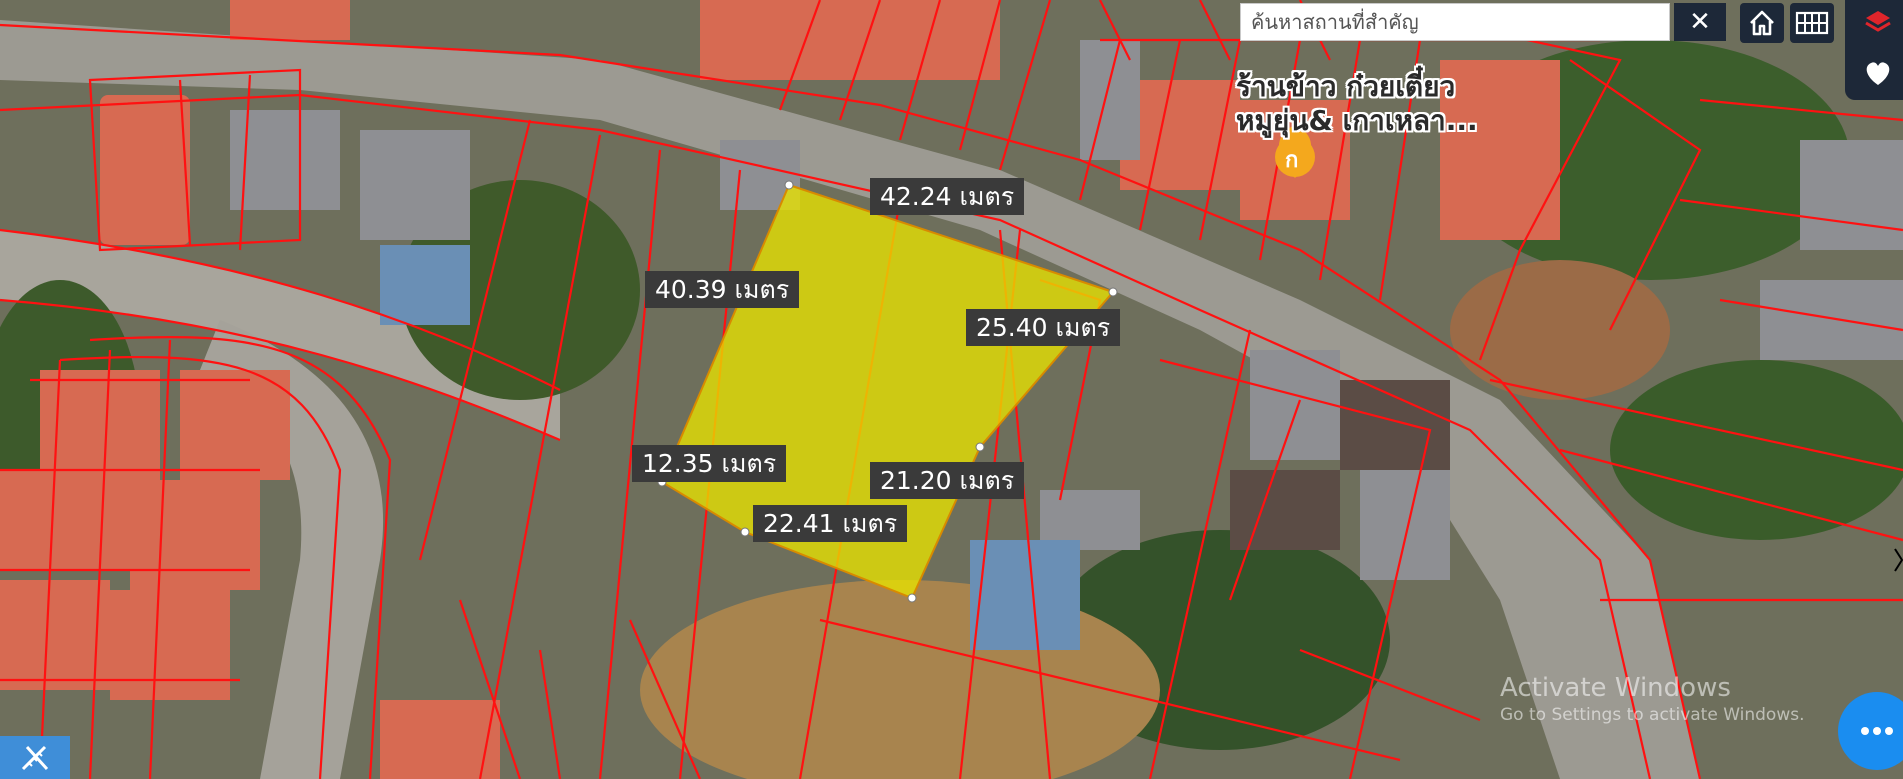 The image size is (1903, 779). What do you see at coordinates (1877, 731) in the screenshot?
I see `chat-icon` at bounding box center [1877, 731].